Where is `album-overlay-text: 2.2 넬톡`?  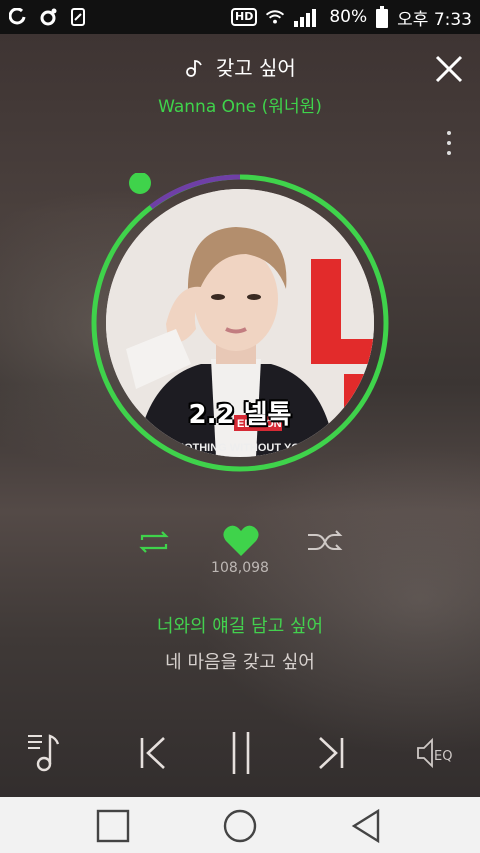 album-overlay-text: 2.2 넬톡 is located at coordinates (240, 415).